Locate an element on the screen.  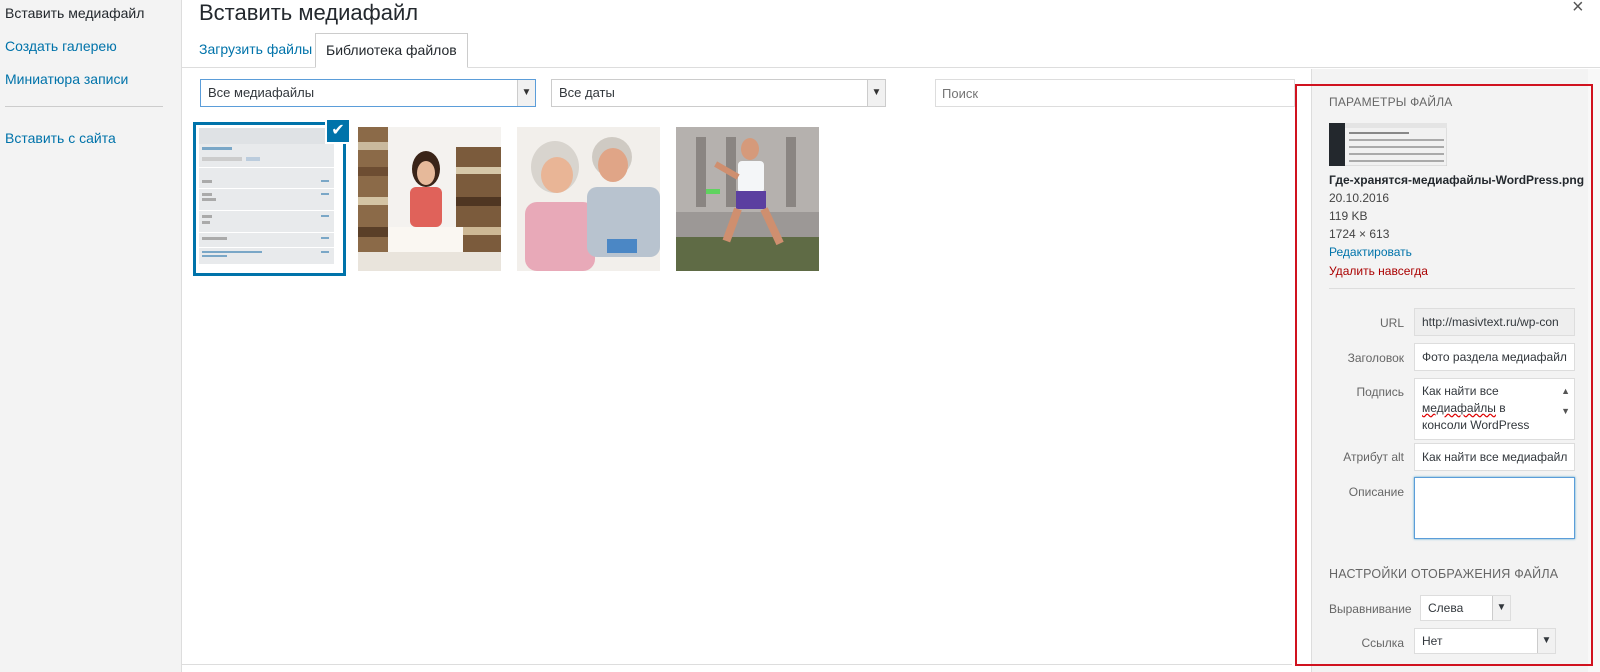
alignment-label: Выравнивание is located at coordinates (1370, 609).